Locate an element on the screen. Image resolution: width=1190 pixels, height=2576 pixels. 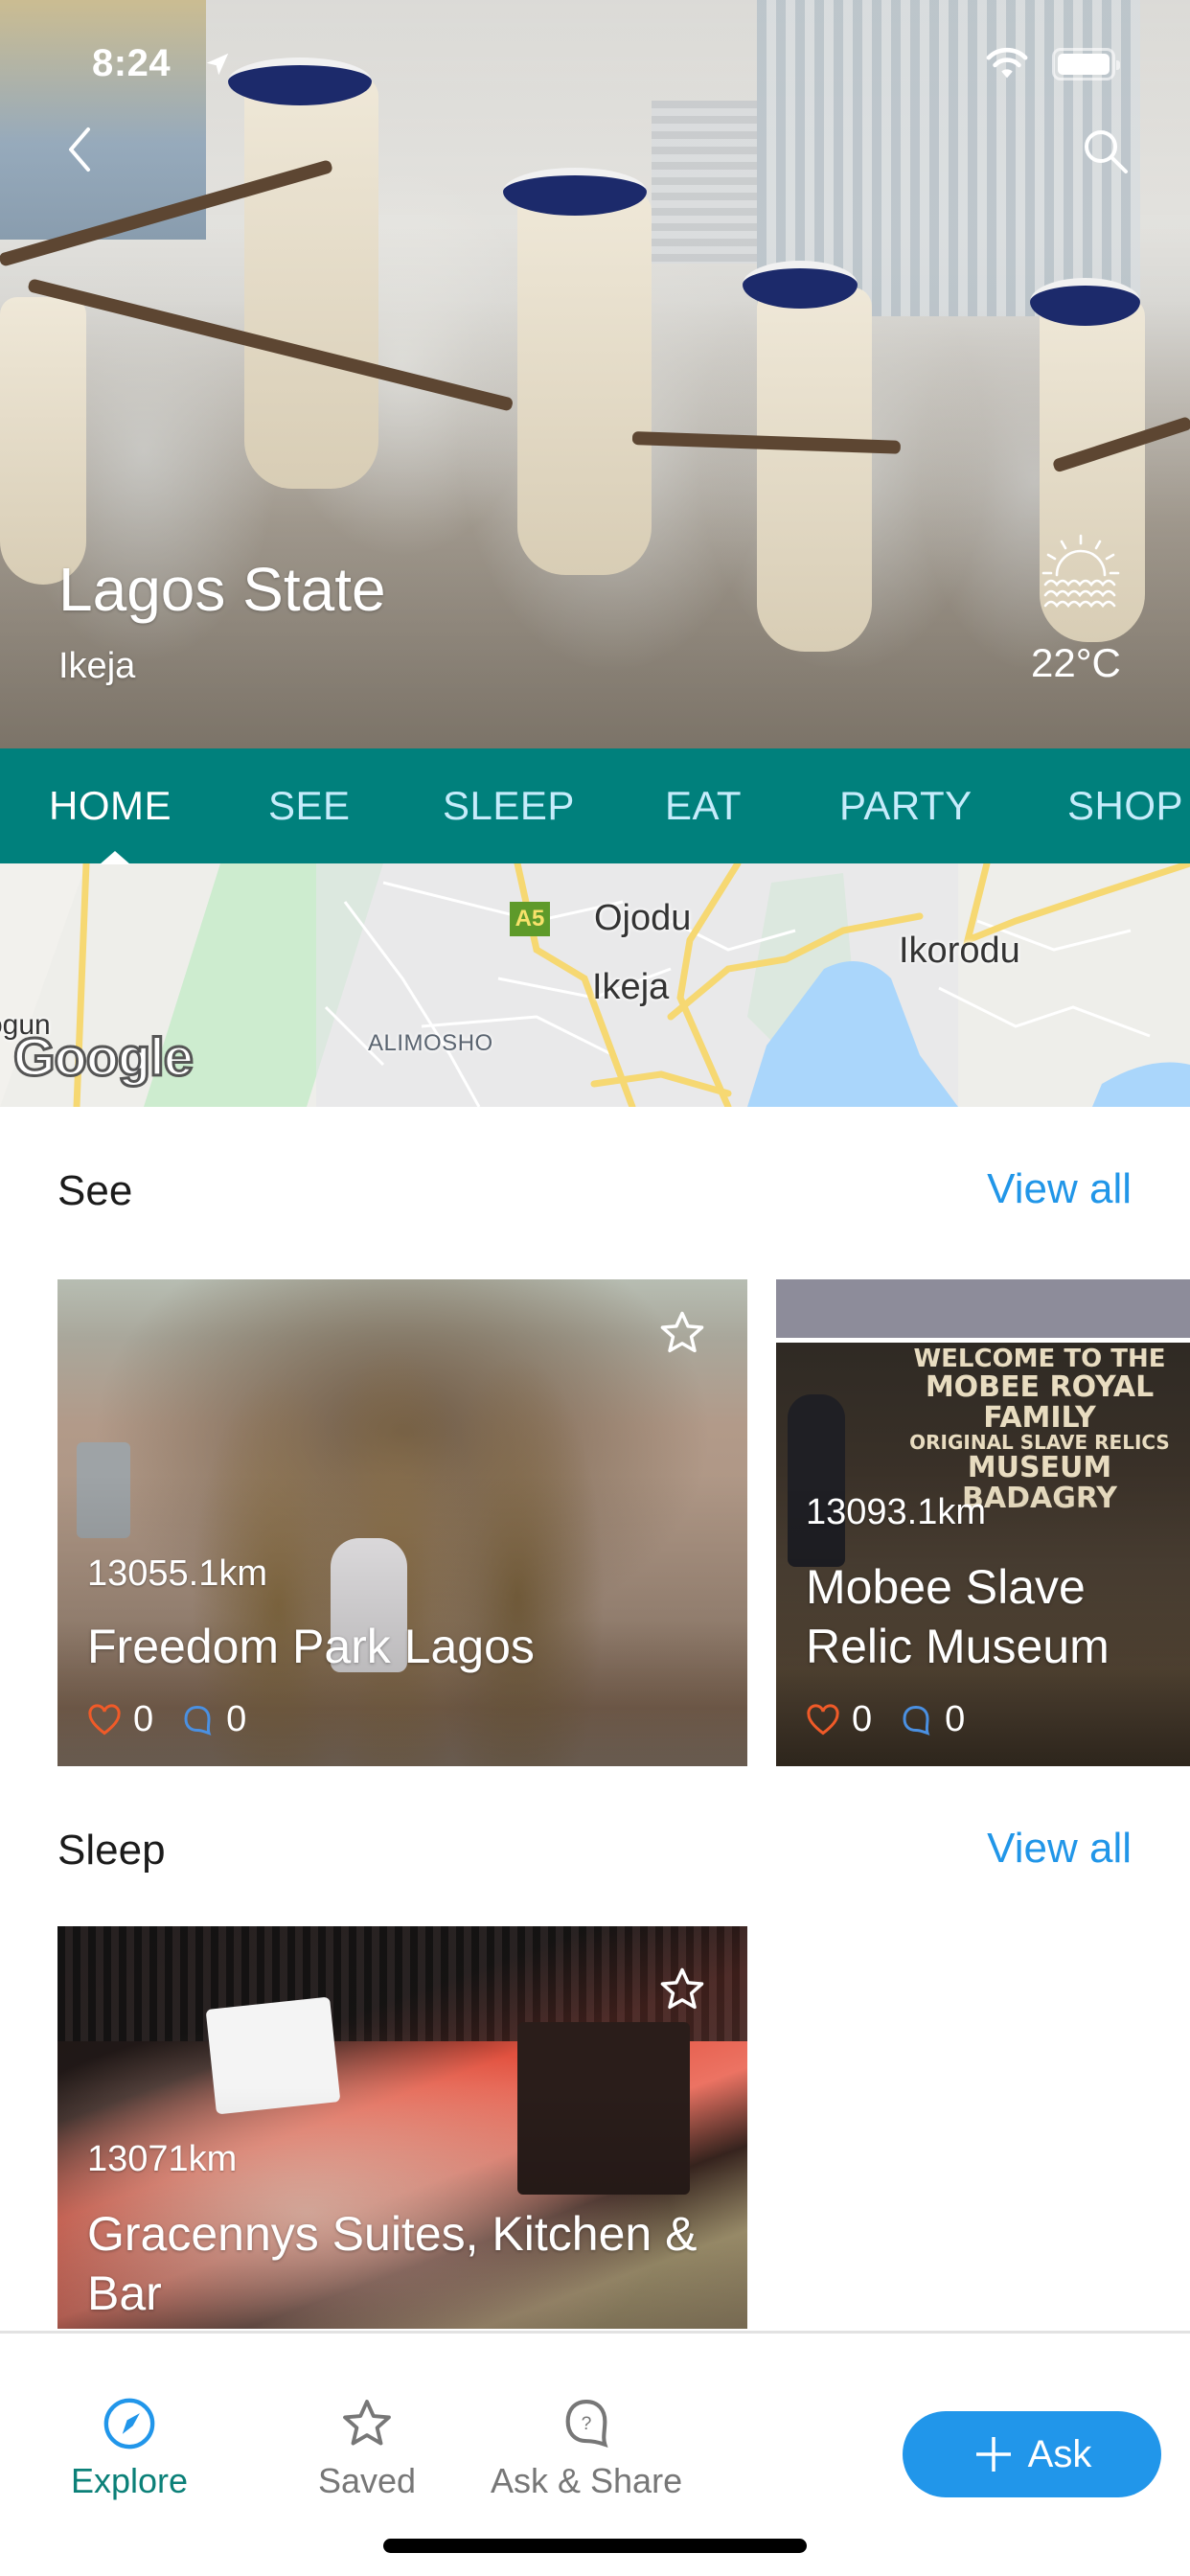
category-tabs: HOME SEE SLEEP EAT PARTY SHOP is located at coordinates (595, 805).